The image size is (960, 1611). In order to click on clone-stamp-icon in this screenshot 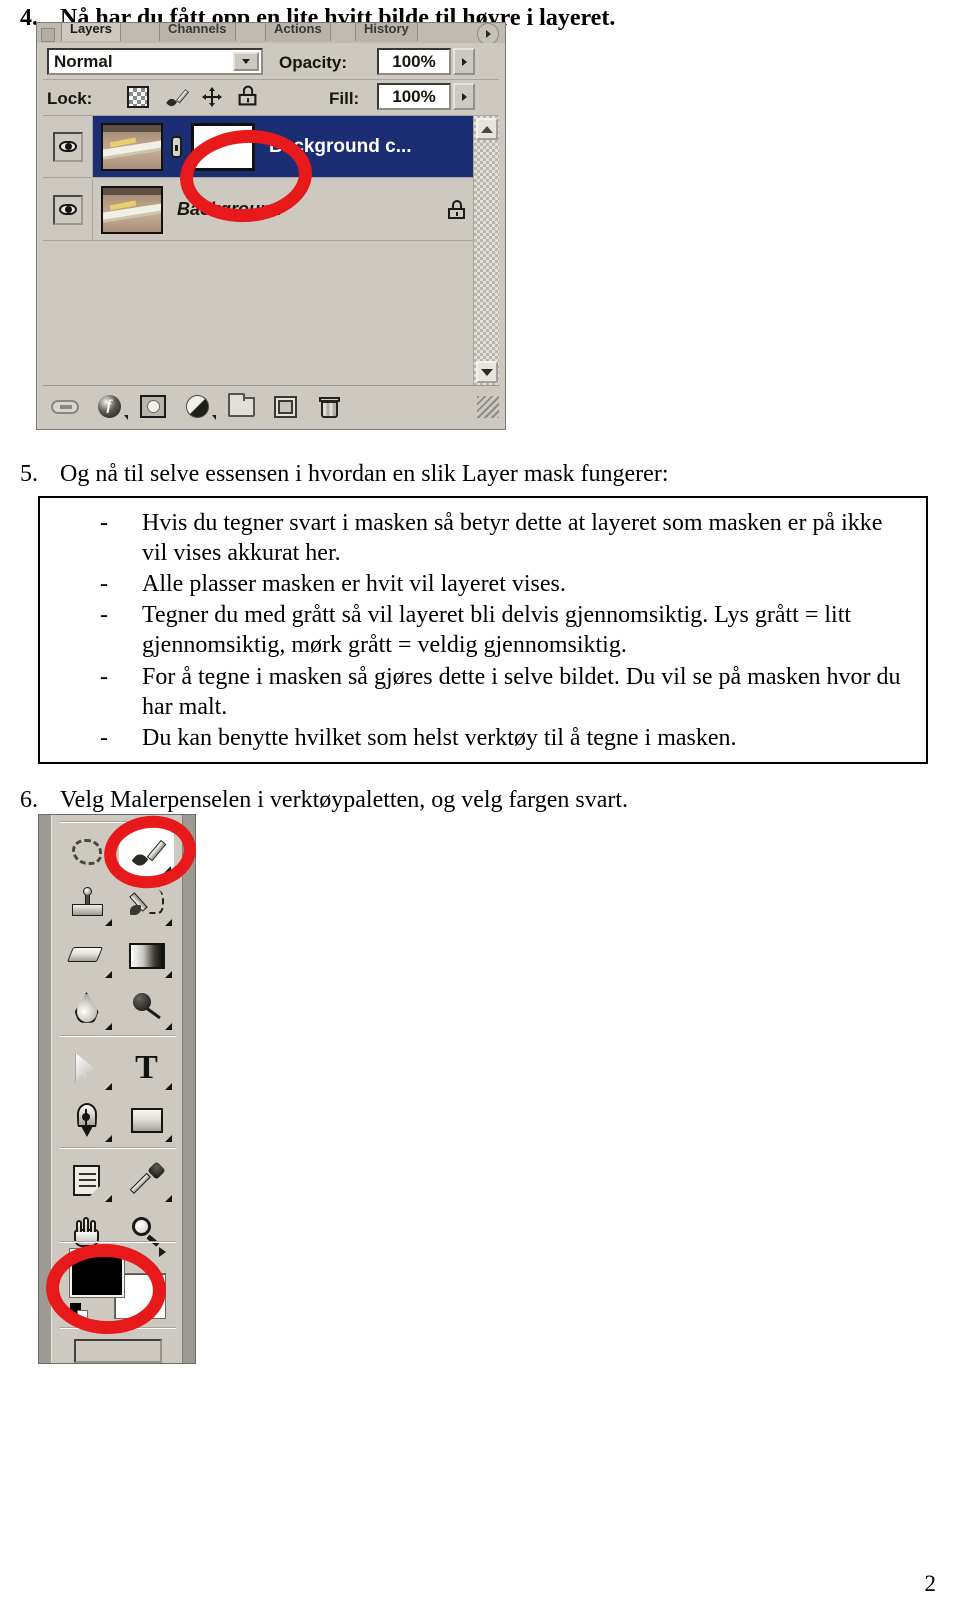, I will do `click(87, 904)`.